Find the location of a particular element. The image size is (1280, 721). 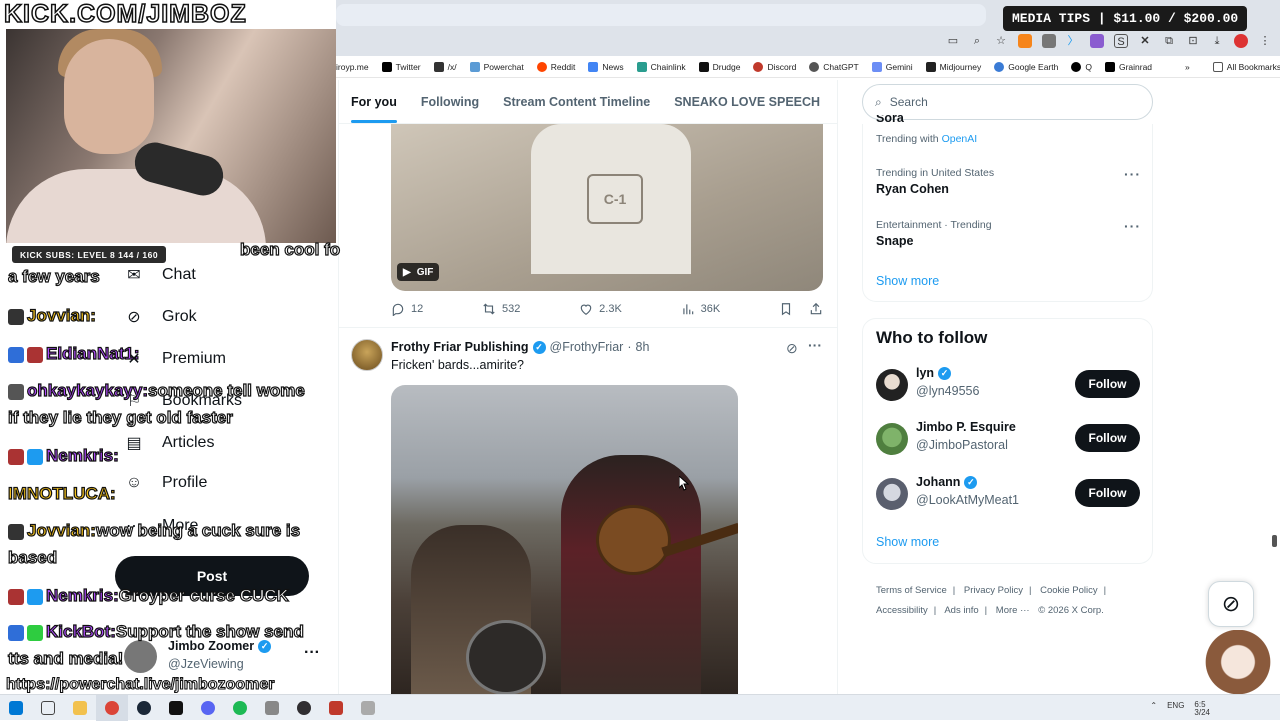

bookmark-item: Reddit is located at coordinates (555, 66).